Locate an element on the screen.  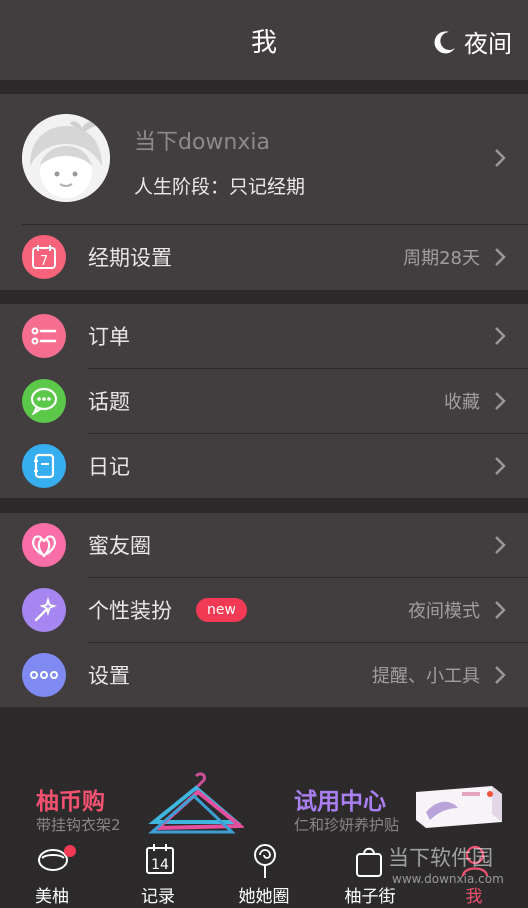
night-mode-toggle: 夜间 is located at coordinates (472, 41).